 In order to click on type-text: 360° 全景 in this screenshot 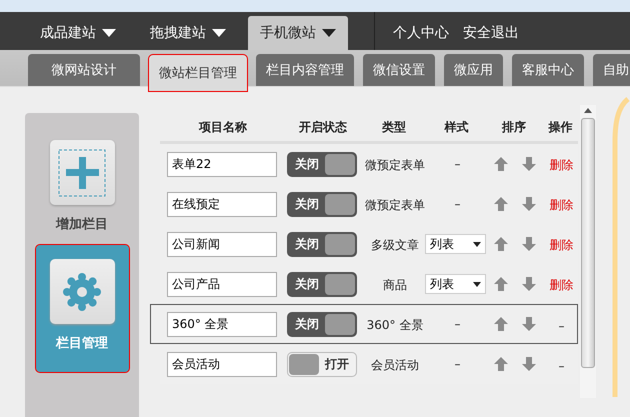, I will do `click(395, 325)`.